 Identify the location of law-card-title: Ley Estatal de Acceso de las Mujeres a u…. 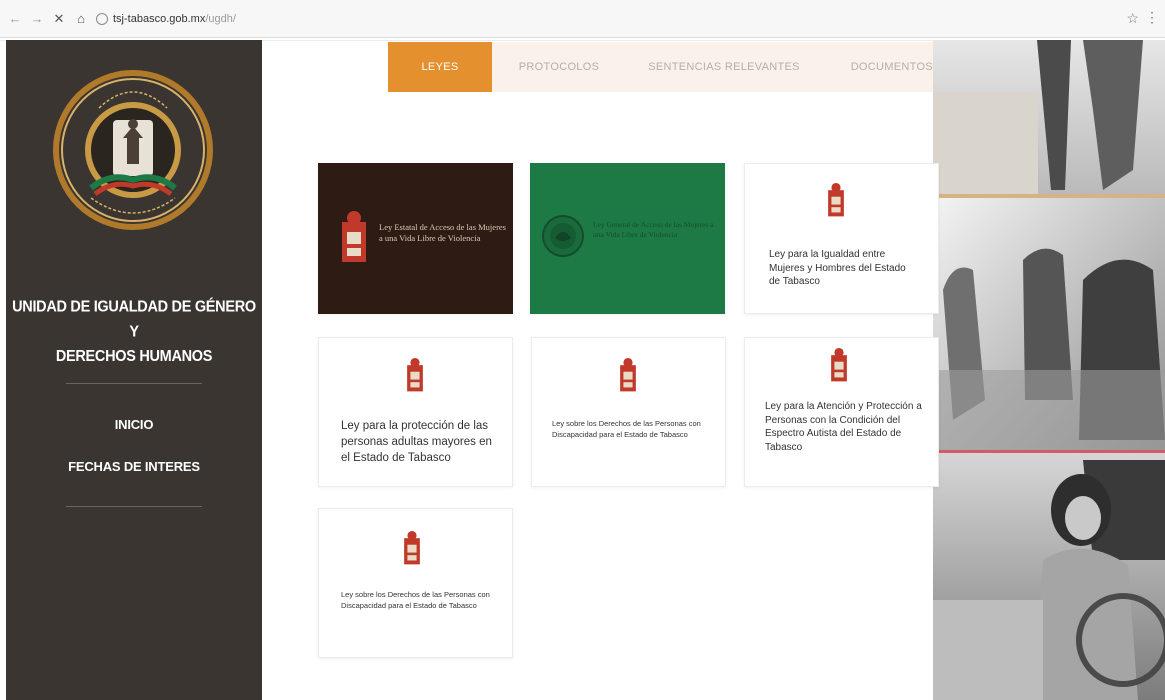
(442, 232).